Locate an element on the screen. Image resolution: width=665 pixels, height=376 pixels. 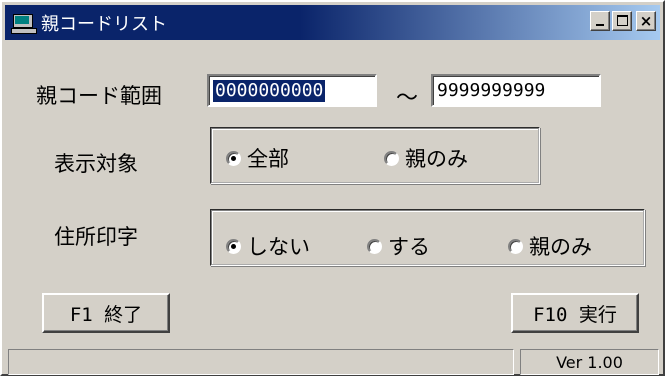
window-title: 親コードリスト is located at coordinates (104, 24).